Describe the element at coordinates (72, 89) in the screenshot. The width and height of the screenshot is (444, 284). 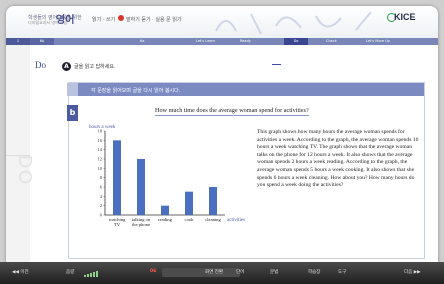
I see `step-a-tab` at that location.